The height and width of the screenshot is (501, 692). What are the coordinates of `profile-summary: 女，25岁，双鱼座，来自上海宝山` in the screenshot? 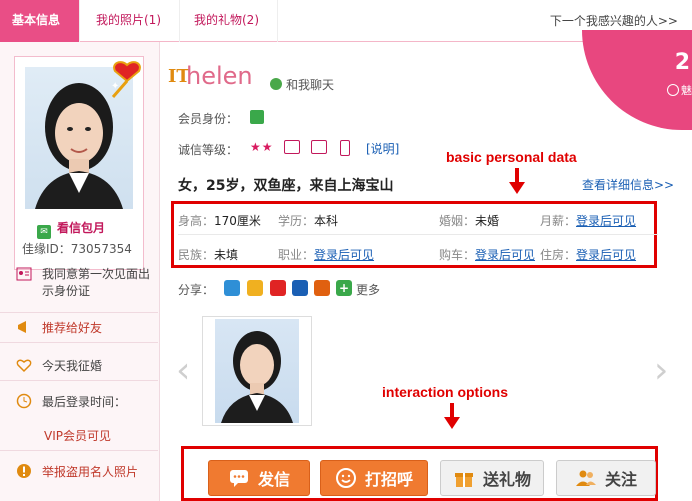 It's located at (286, 186).